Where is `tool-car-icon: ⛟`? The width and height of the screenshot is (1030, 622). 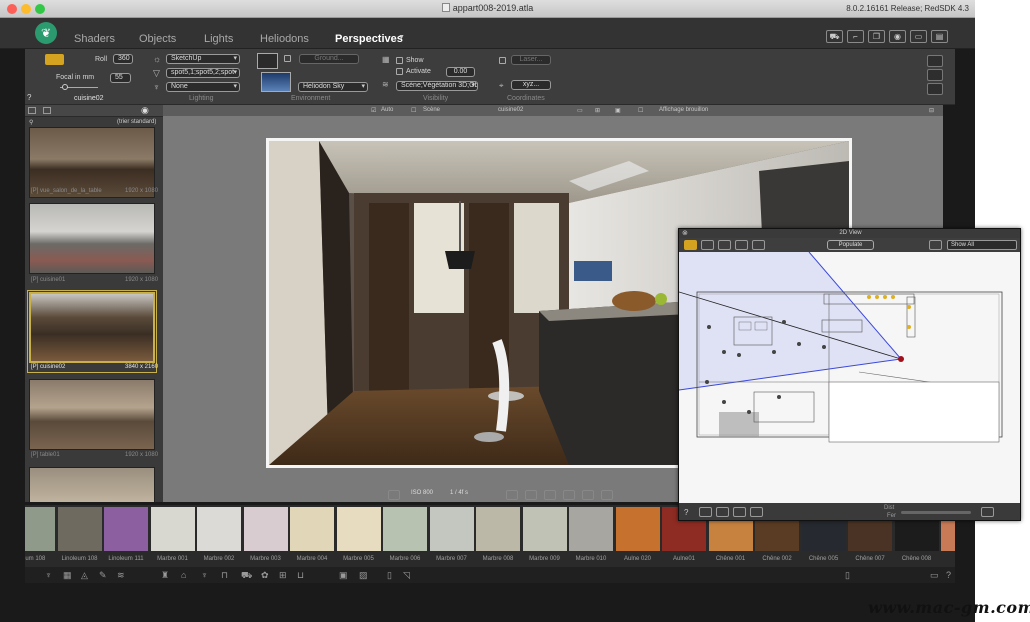
tool-car-icon: ⛟ is located at coordinates (246, 576).